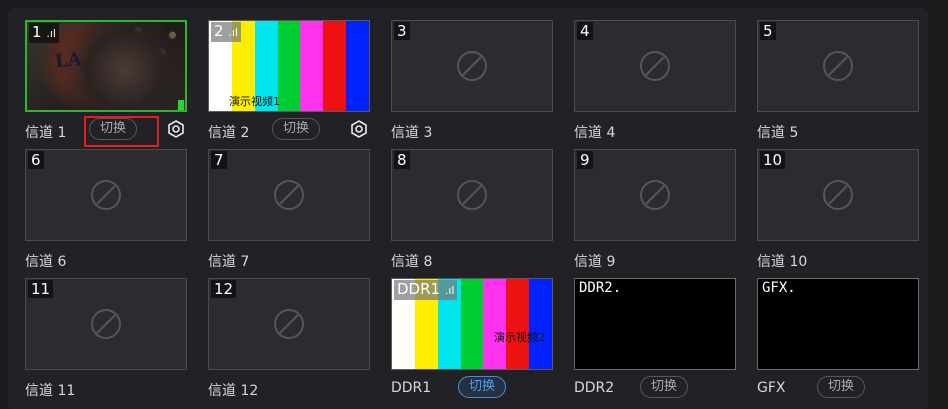  Describe the element at coordinates (838, 324) in the screenshot. I see `gfx-preview: GFX.` at that location.